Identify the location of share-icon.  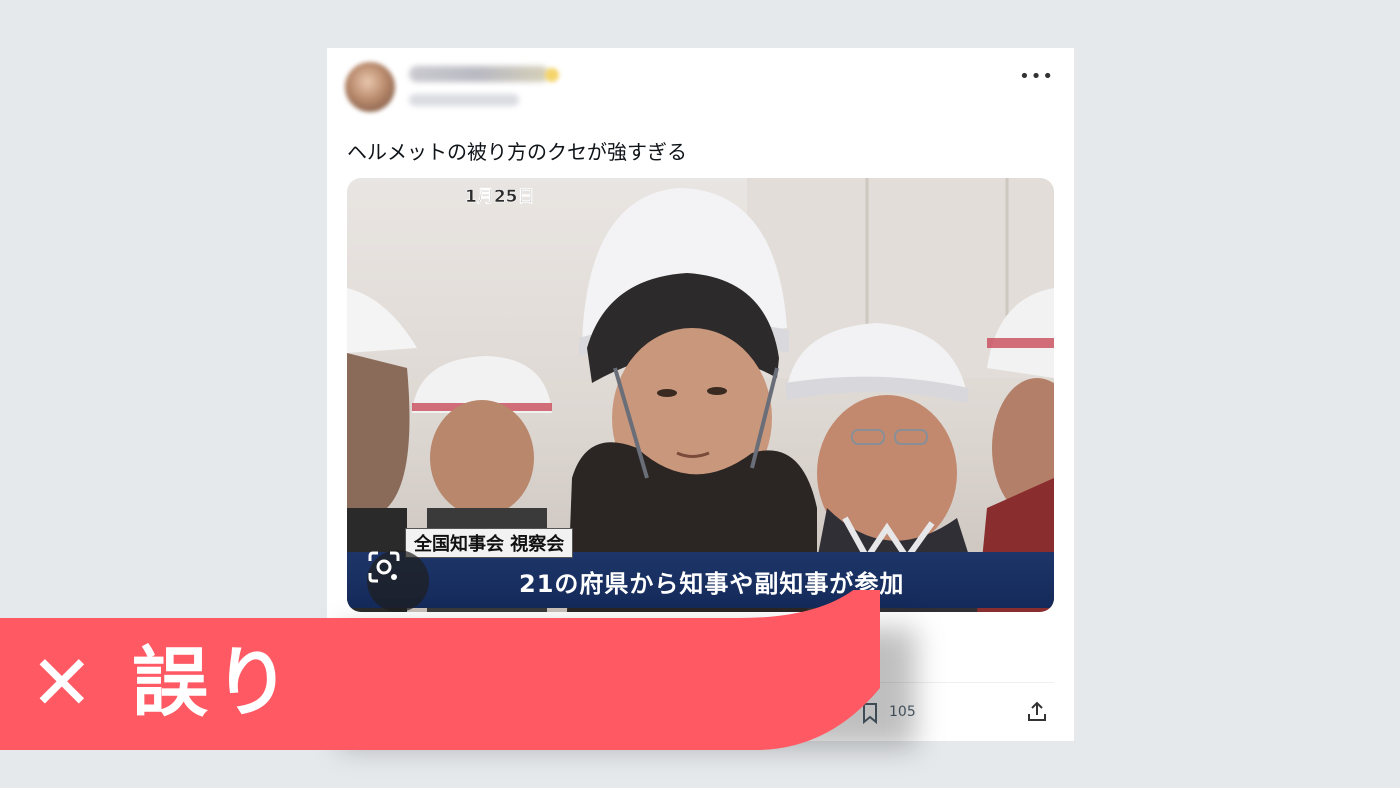
(1037, 712).